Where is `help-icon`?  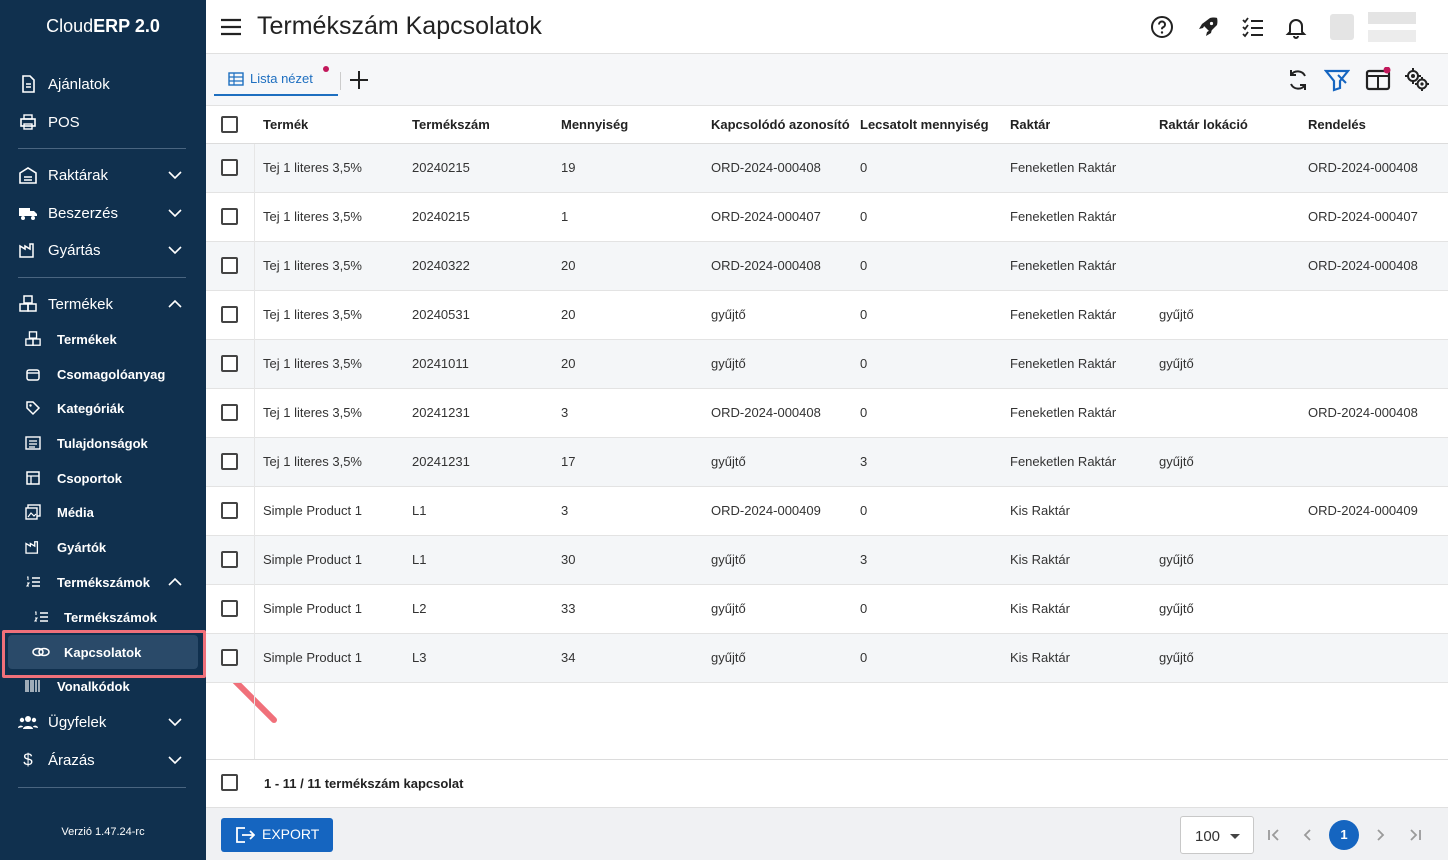
help-icon is located at coordinates (1162, 27).